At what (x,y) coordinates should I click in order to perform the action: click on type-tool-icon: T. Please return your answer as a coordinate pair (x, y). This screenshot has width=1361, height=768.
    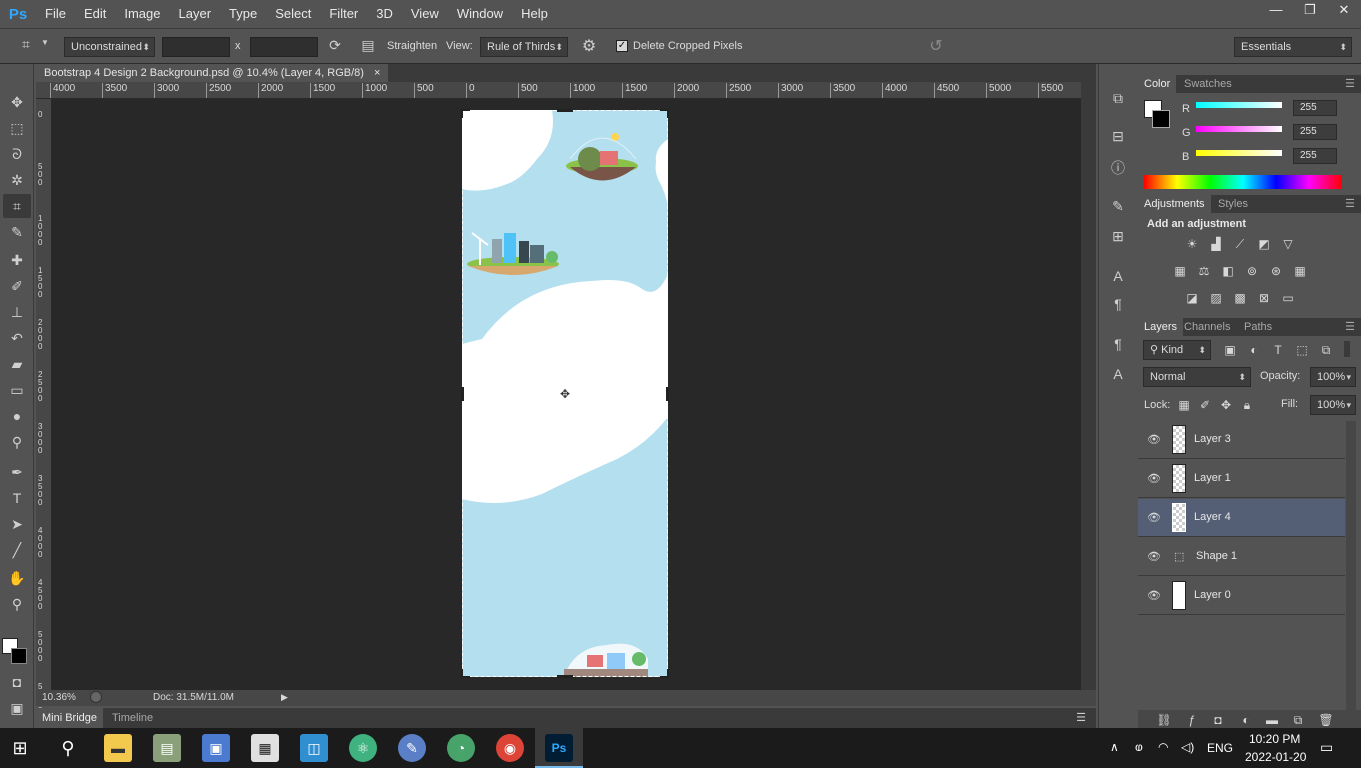
    Looking at the image, I should click on (17, 498).